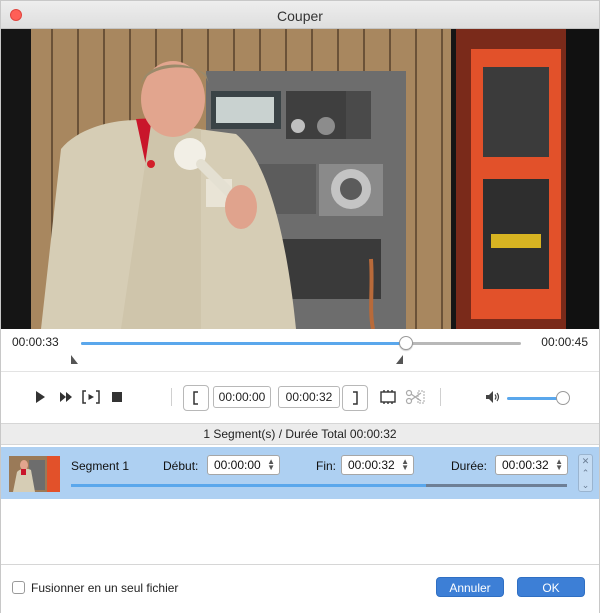  I want to click on window-title: Couper, so click(300, 16).